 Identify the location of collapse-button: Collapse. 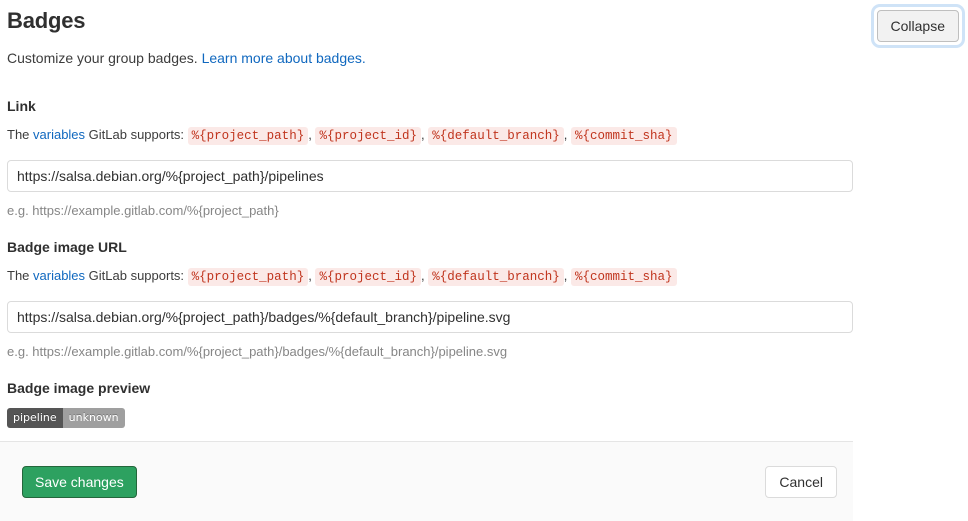
(917, 26).